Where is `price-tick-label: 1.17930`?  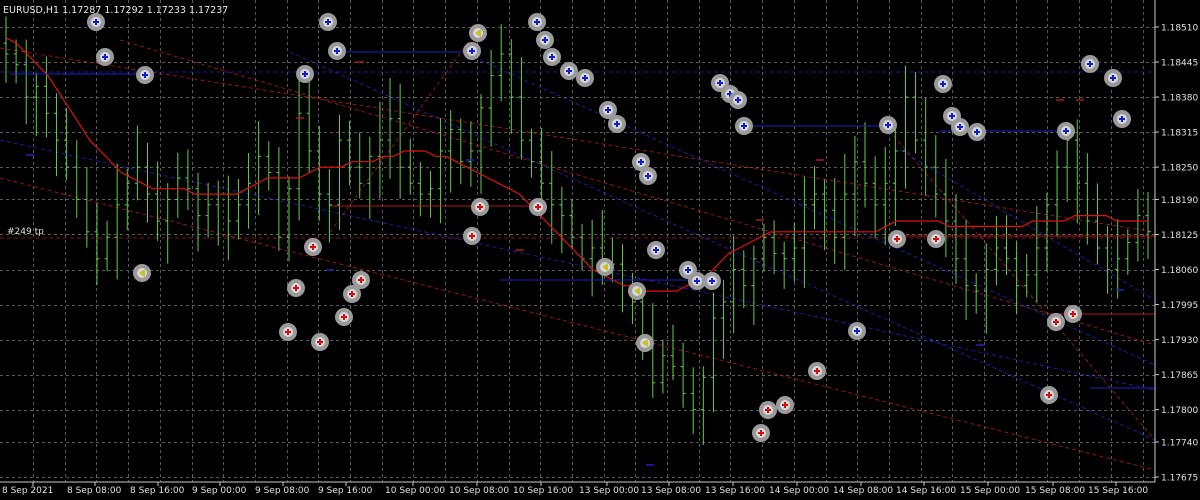
price-tick-label: 1.17930 is located at coordinates (1179, 341).